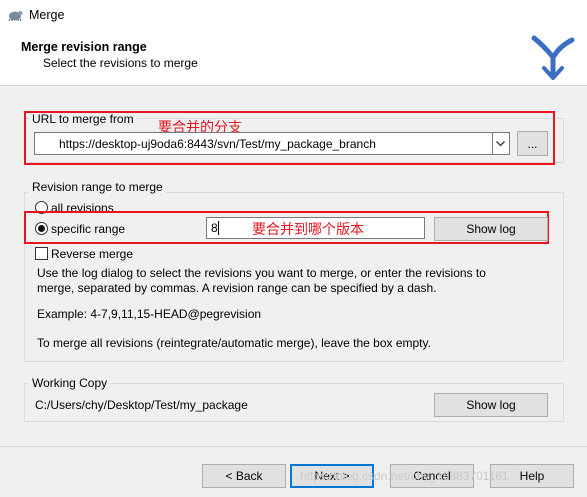 The image size is (587, 497). I want to click on back-button: < Back, so click(244, 476).